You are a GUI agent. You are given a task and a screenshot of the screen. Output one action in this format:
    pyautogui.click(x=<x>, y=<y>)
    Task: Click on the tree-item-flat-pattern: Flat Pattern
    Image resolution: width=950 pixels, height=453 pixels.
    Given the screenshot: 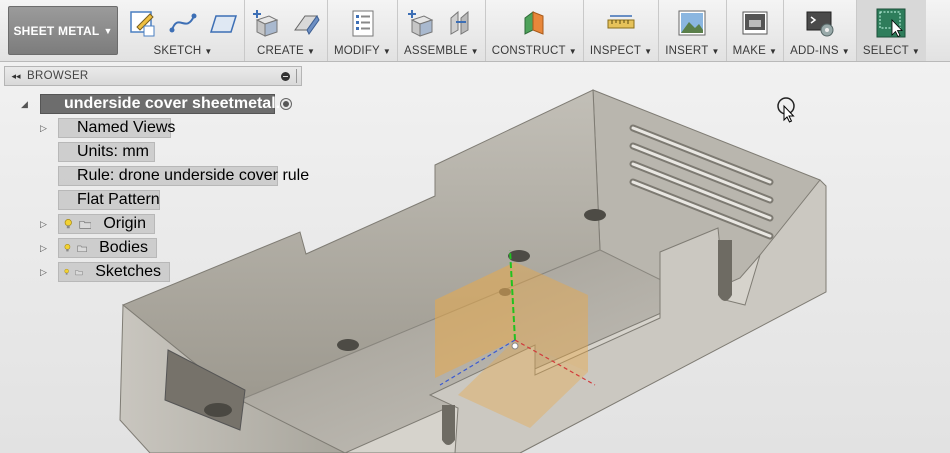 What is the action you would take?
    pyautogui.click(x=109, y=200)
    